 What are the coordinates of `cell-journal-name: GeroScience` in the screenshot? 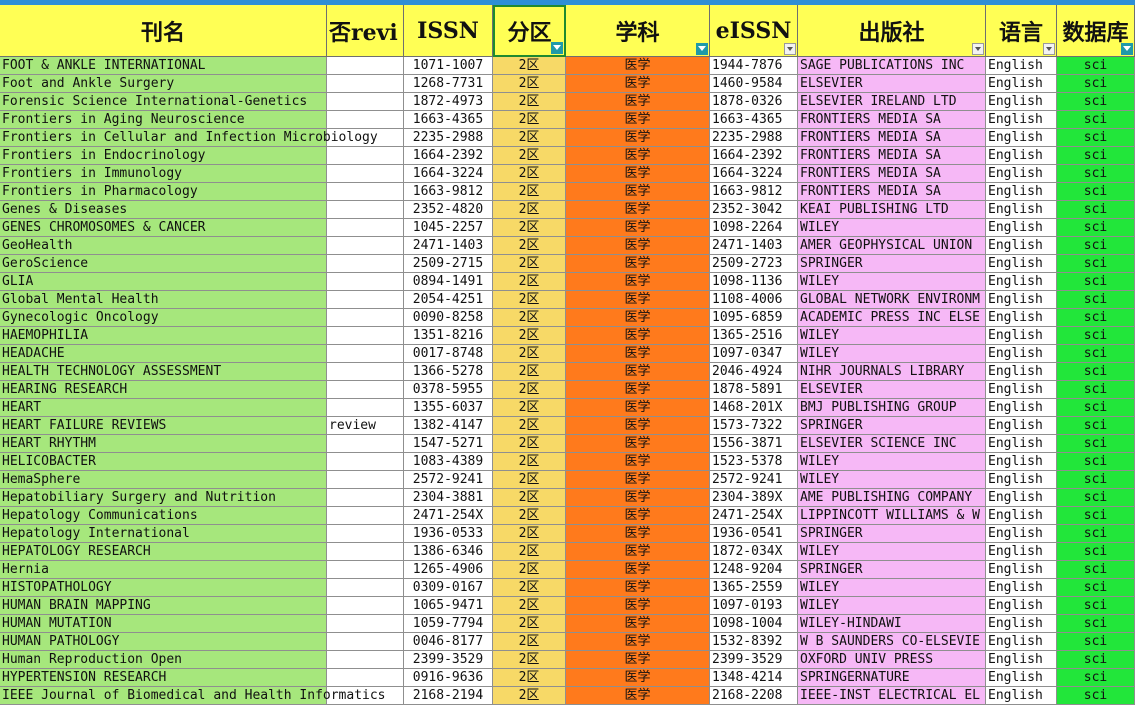 It's located at (163, 264).